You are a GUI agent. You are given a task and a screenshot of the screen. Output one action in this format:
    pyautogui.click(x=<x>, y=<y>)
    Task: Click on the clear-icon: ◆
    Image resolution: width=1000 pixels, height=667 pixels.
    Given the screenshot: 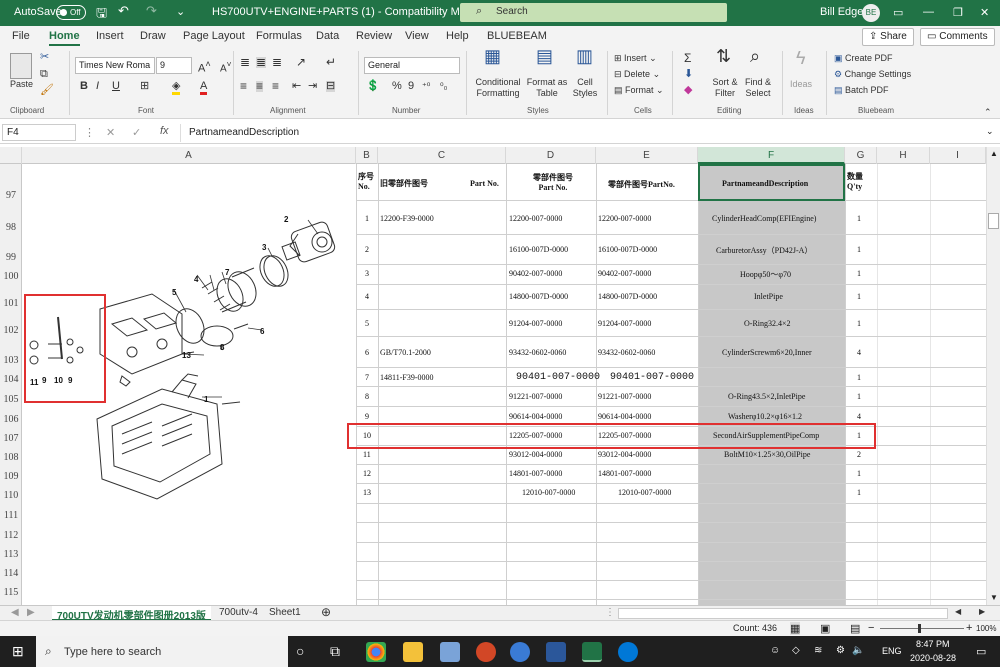 What is the action you would take?
    pyautogui.click(x=688, y=90)
    